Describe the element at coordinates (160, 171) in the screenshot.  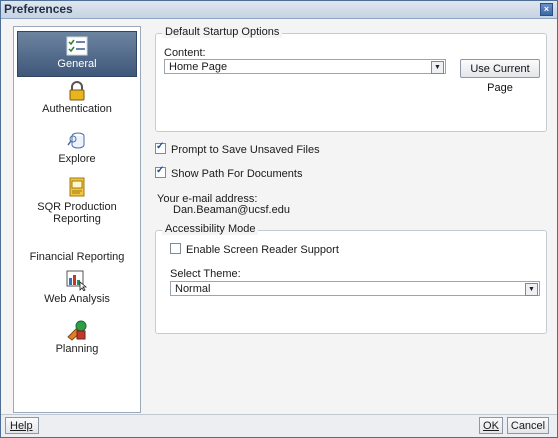
I see `show-path-checkbox` at that location.